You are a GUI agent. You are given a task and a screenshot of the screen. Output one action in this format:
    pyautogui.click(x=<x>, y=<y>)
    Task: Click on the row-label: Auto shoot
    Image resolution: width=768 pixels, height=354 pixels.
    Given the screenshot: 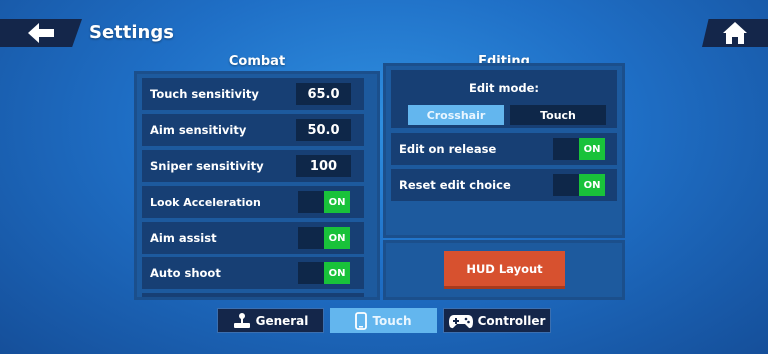 What is the action you would take?
    pyautogui.click(x=185, y=273)
    